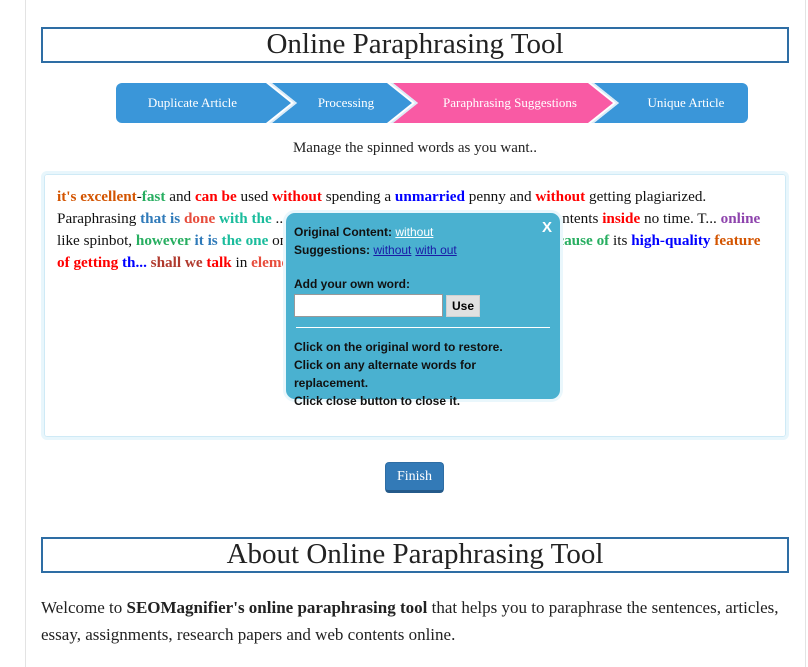 Image resolution: width=808 pixels, height=667 pixels. What do you see at coordinates (368, 305) in the screenshot?
I see `own-word-input` at bounding box center [368, 305].